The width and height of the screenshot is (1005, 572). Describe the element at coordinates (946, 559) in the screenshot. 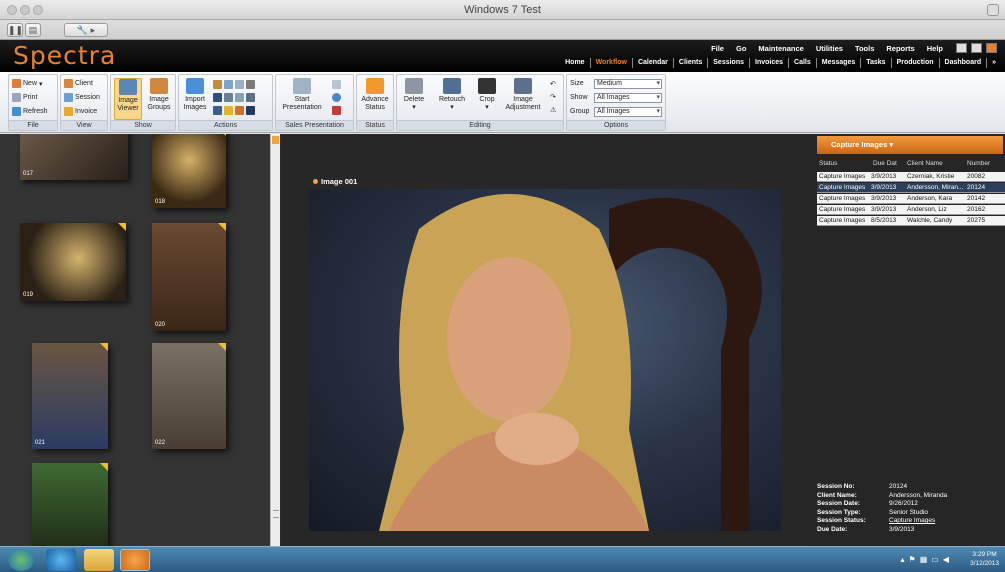

I see `tray-volume-icon: ◀` at that location.